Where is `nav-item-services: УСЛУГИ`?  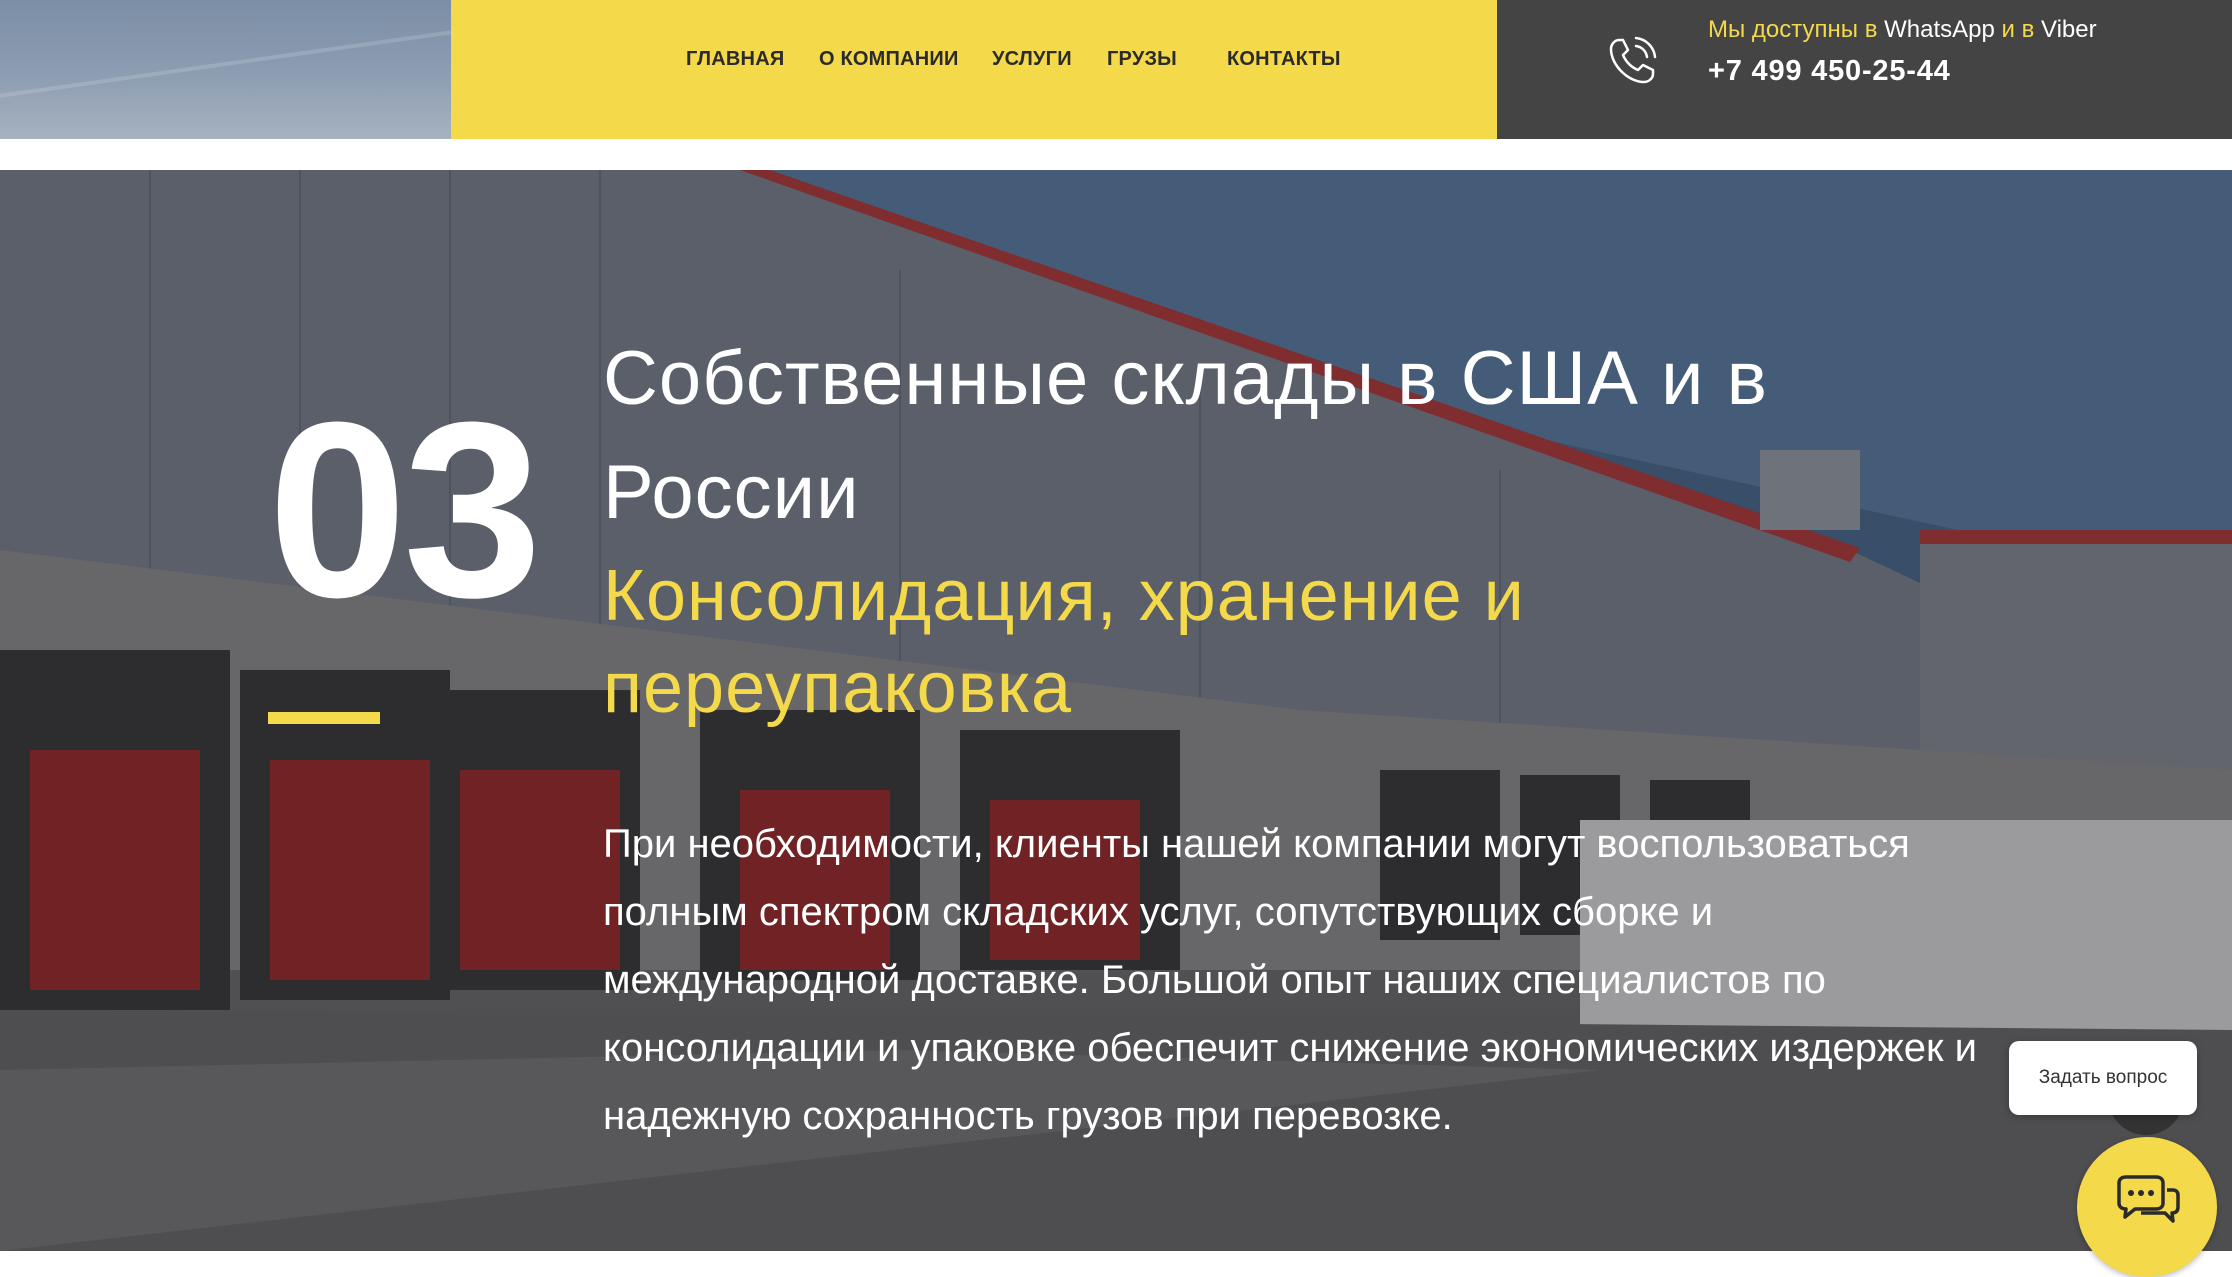
nav-item-services: УСЛУГИ is located at coordinates (1032, 59).